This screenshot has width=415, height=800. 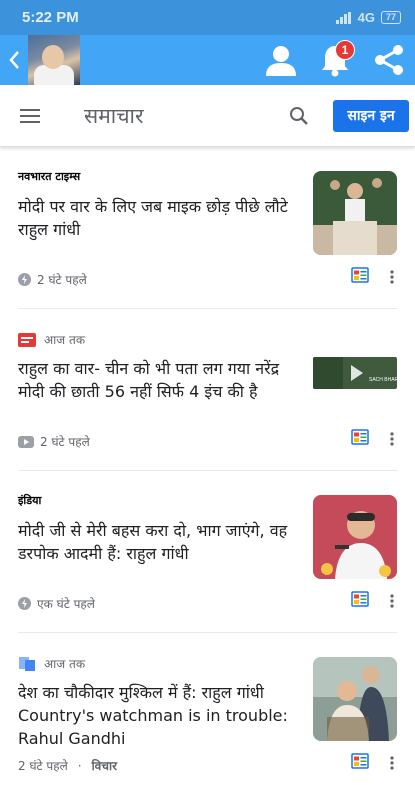 I want to click on back-button, so click(x=14, y=60).